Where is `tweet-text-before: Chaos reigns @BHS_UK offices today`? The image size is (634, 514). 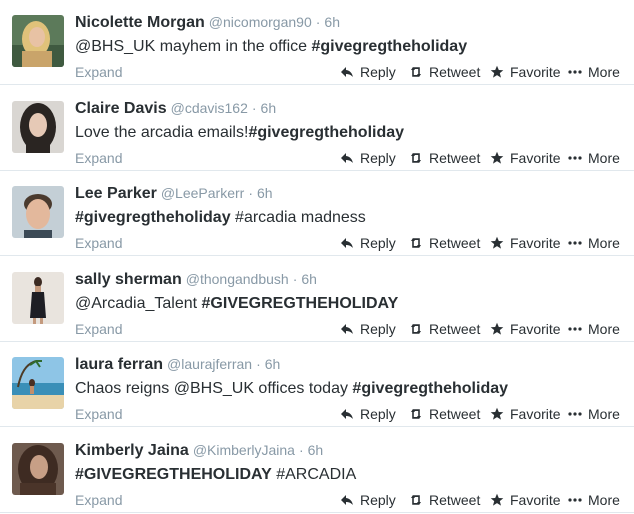
tweet-text-before: Chaos reigns @BHS_UK offices today is located at coordinates (214, 388).